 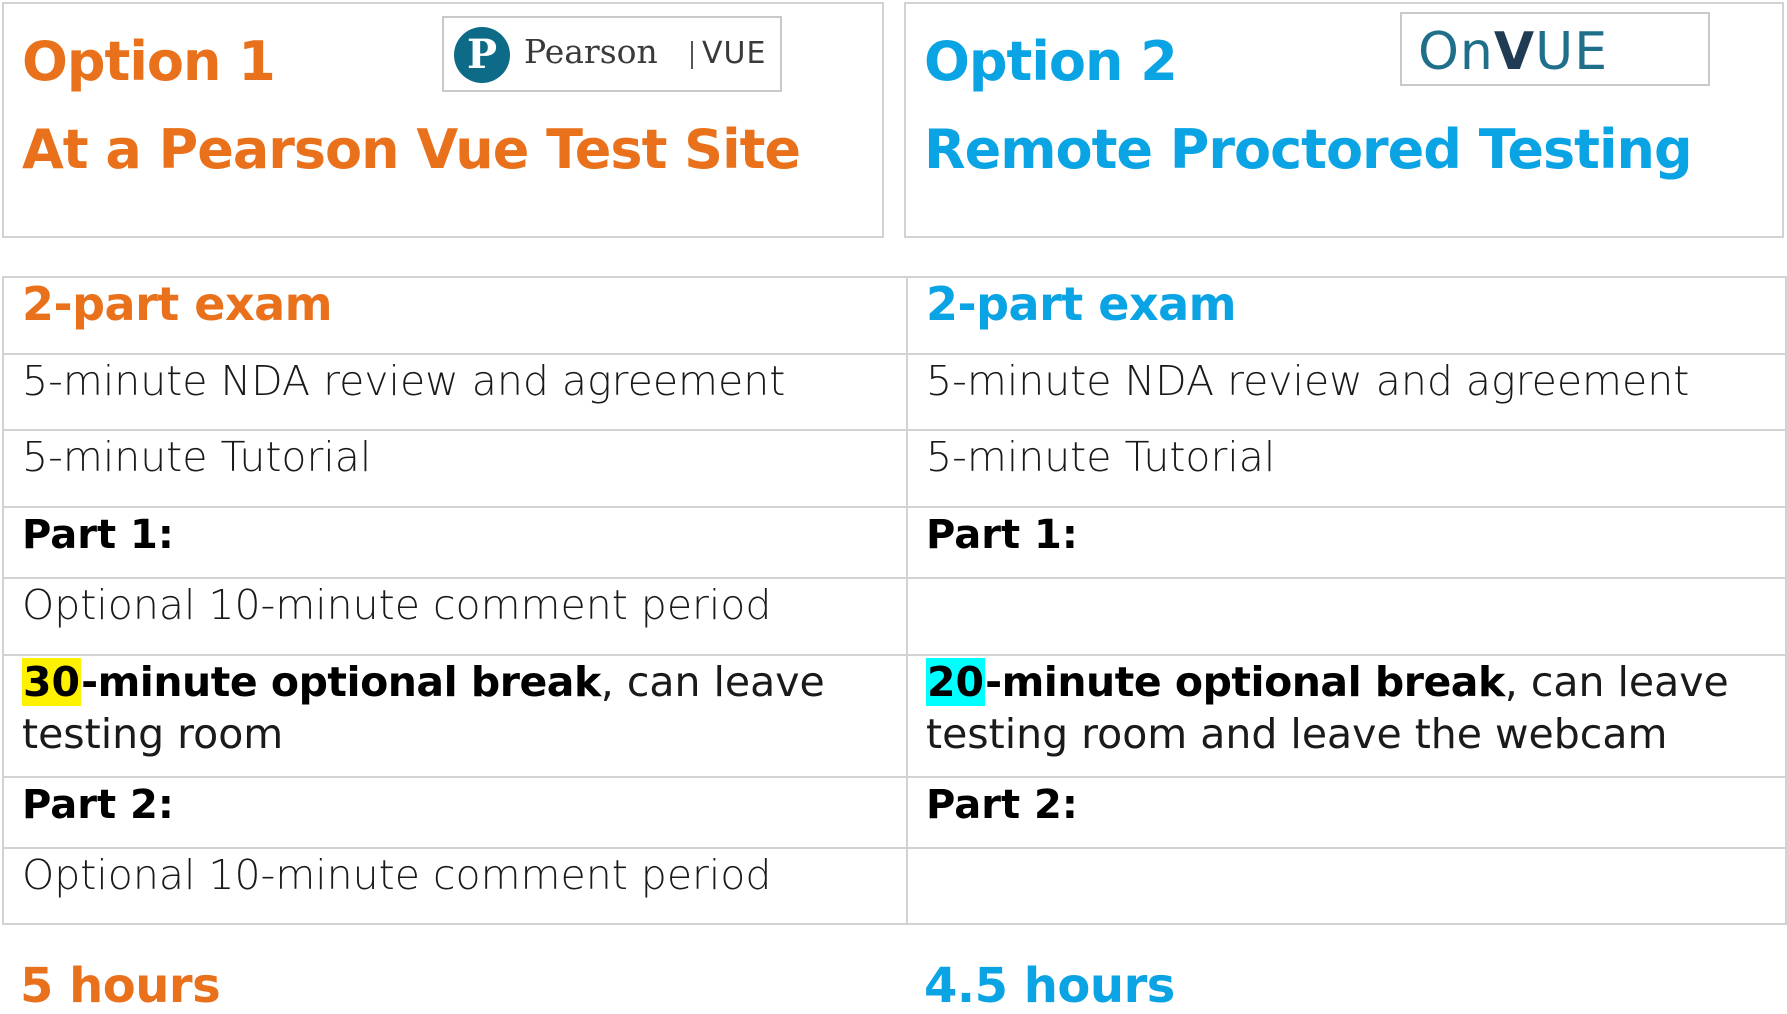 I want to click on option1-part1-cell: Part 1:, so click(x=455, y=542).